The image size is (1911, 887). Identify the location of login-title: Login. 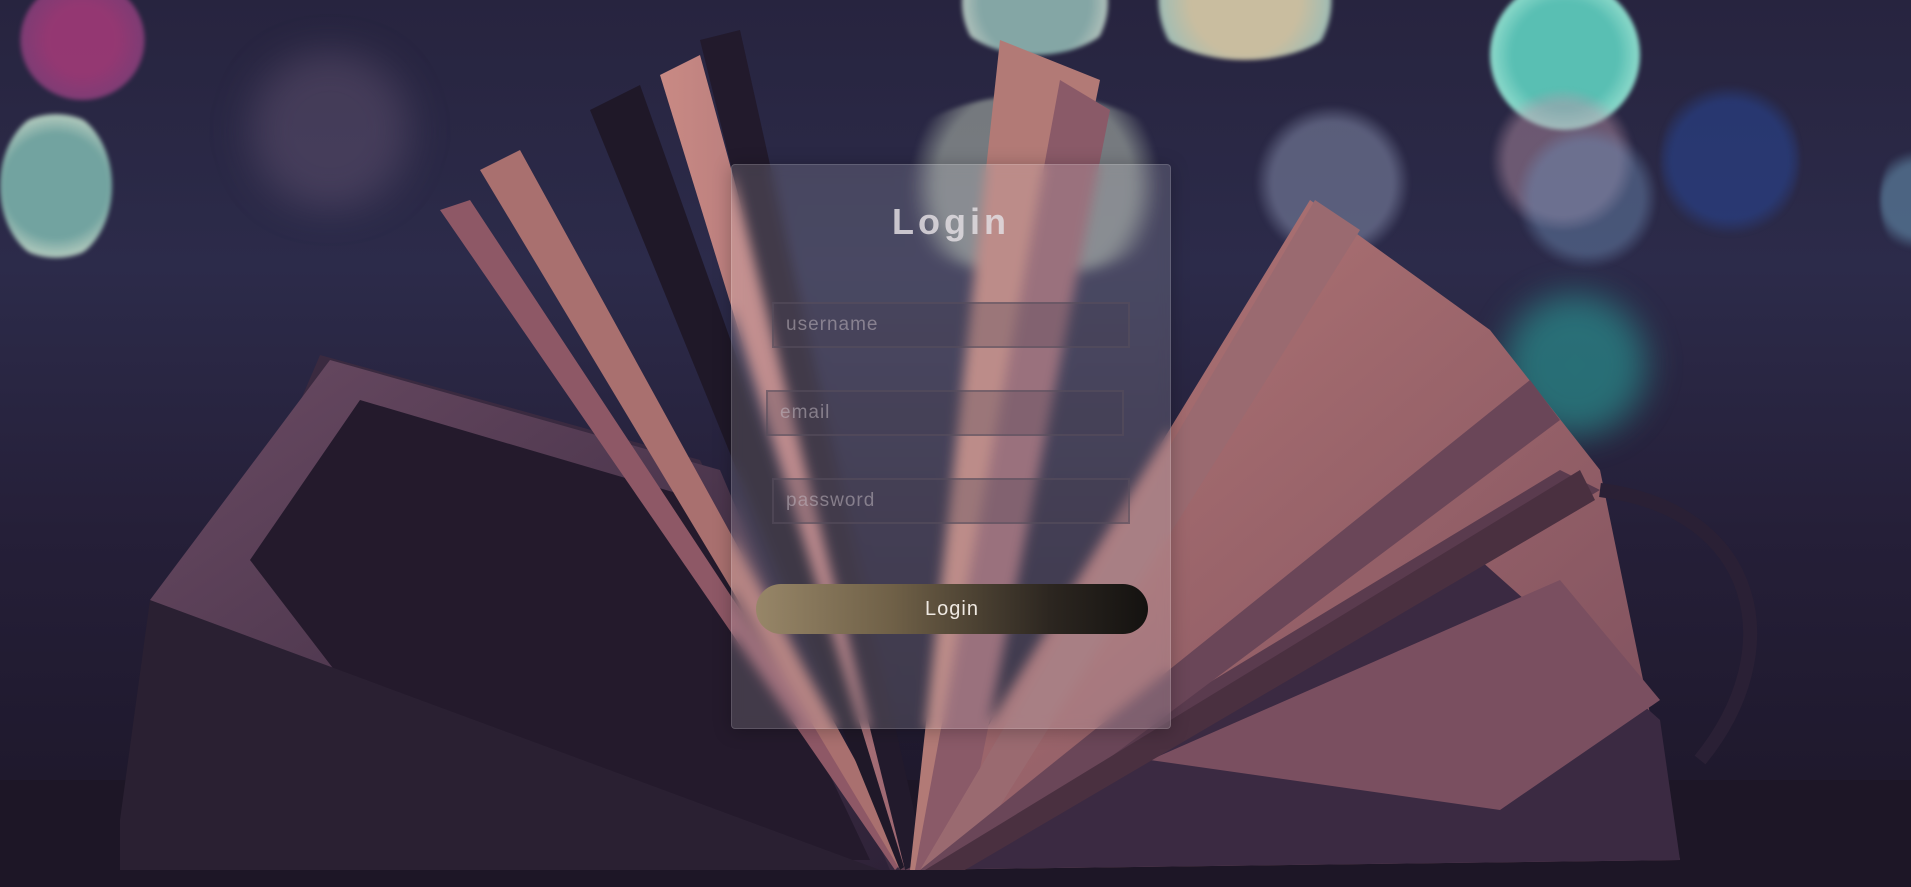
(951, 221).